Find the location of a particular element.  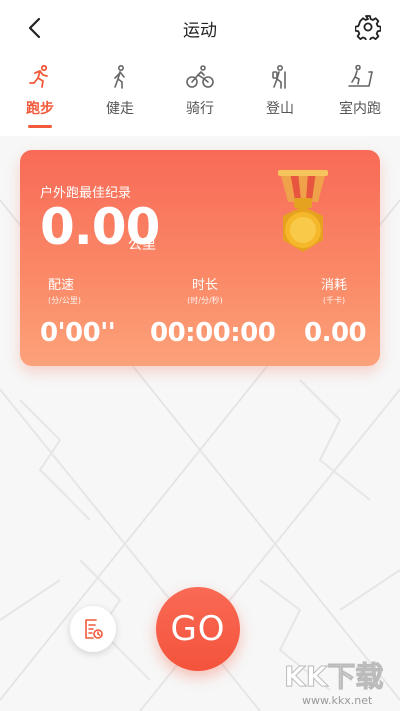

record-list-icon is located at coordinates (94, 629).